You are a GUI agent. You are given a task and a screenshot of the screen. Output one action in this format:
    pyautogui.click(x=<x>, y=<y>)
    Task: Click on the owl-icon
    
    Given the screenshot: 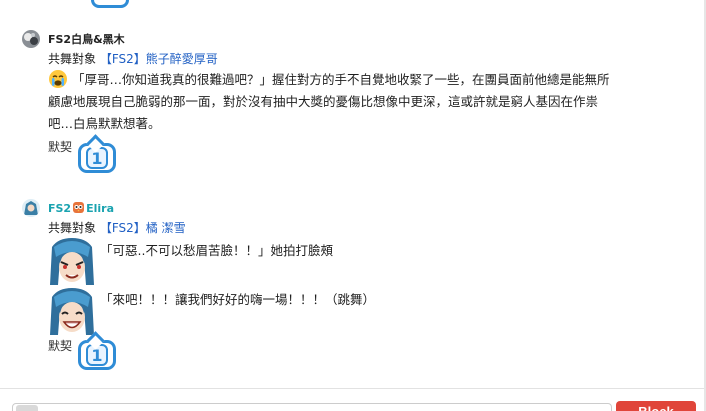 What is the action you would take?
    pyautogui.click(x=79, y=207)
    